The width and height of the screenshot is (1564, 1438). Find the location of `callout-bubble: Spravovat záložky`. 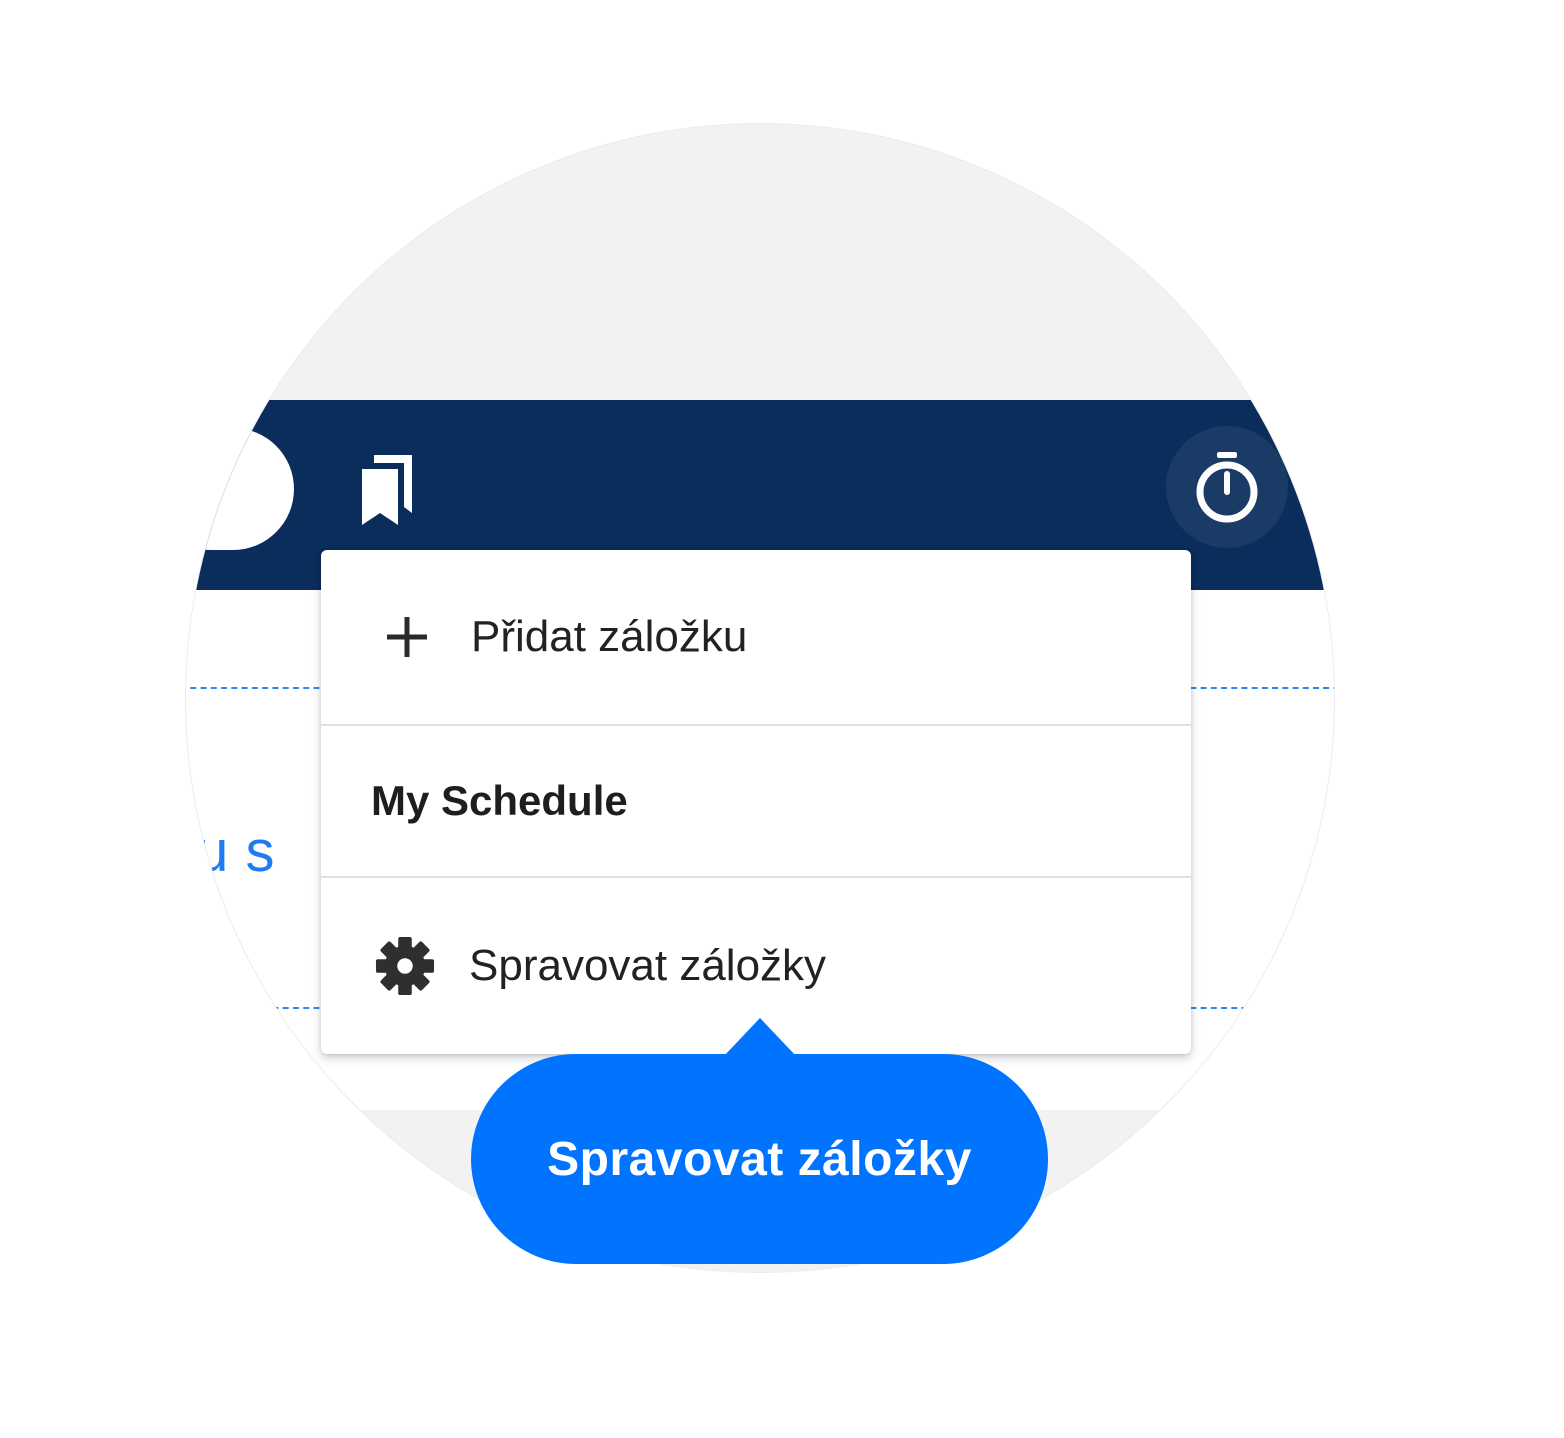

callout-bubble: Spravovat záložky is located at coordinates (759, 1159).